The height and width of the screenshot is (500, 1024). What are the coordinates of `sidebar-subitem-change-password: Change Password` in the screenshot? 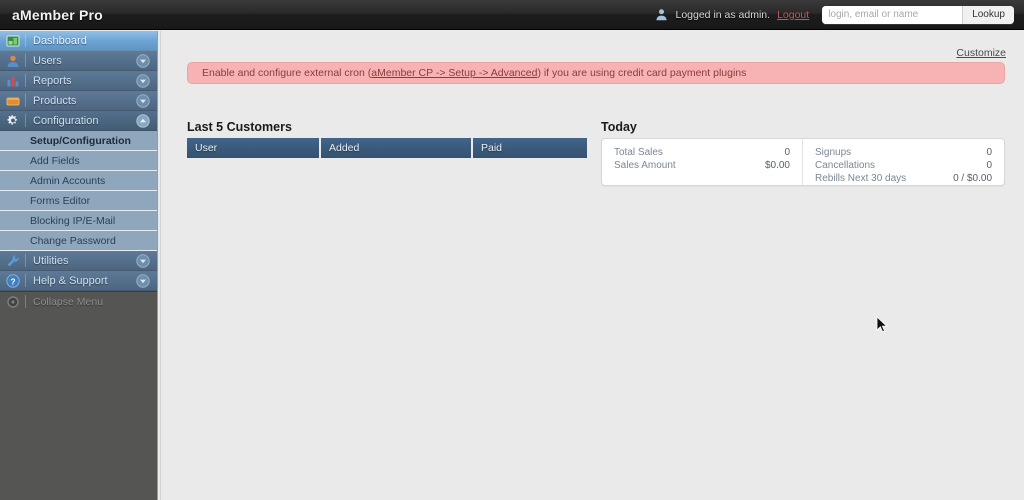 It's located at (78, 241).